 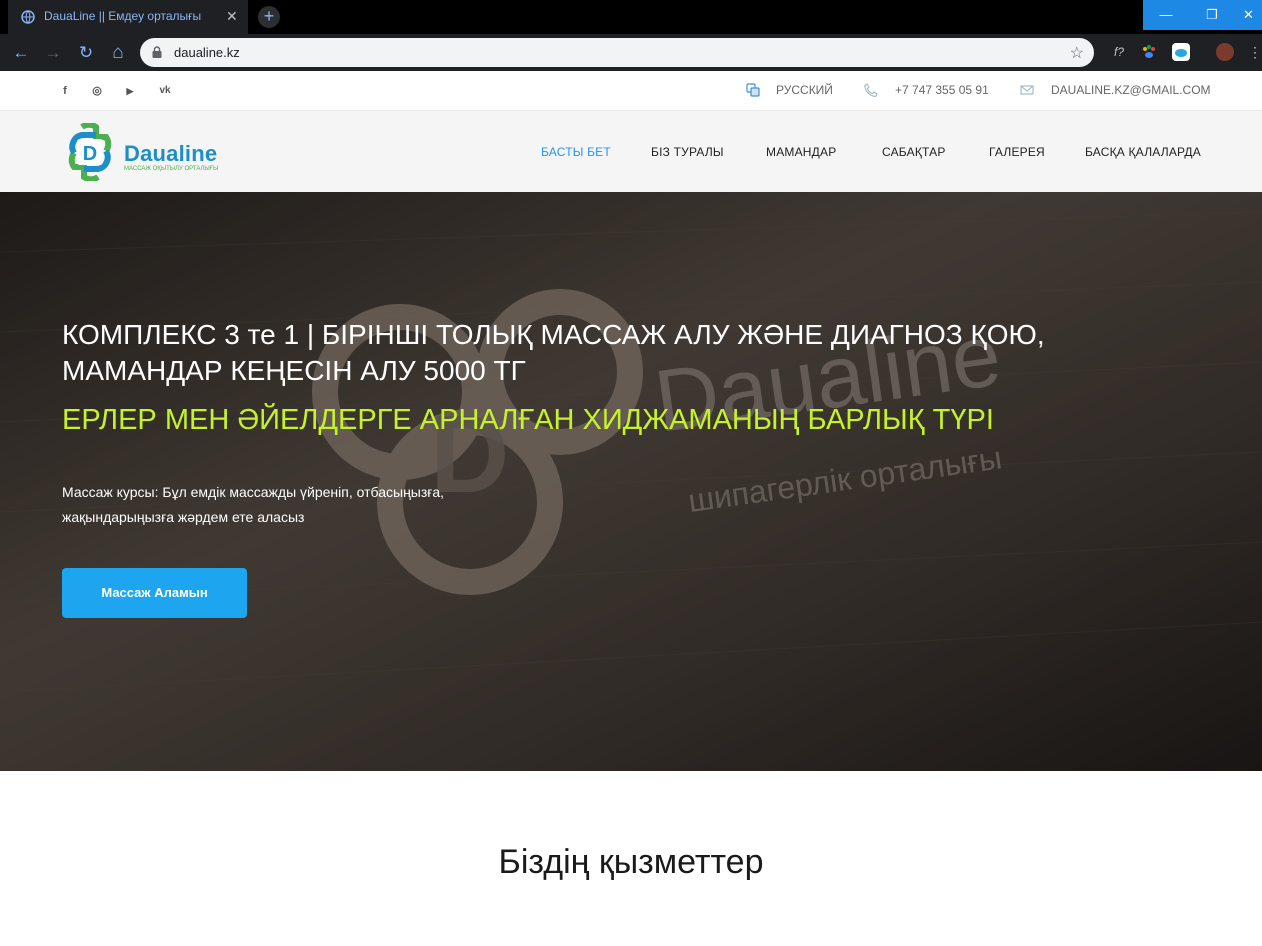 What do you see at coordinates (1254, 52) in the screenshot?
I see `menu-dots-icon: ⋮` at bounding box center [1254, 52].